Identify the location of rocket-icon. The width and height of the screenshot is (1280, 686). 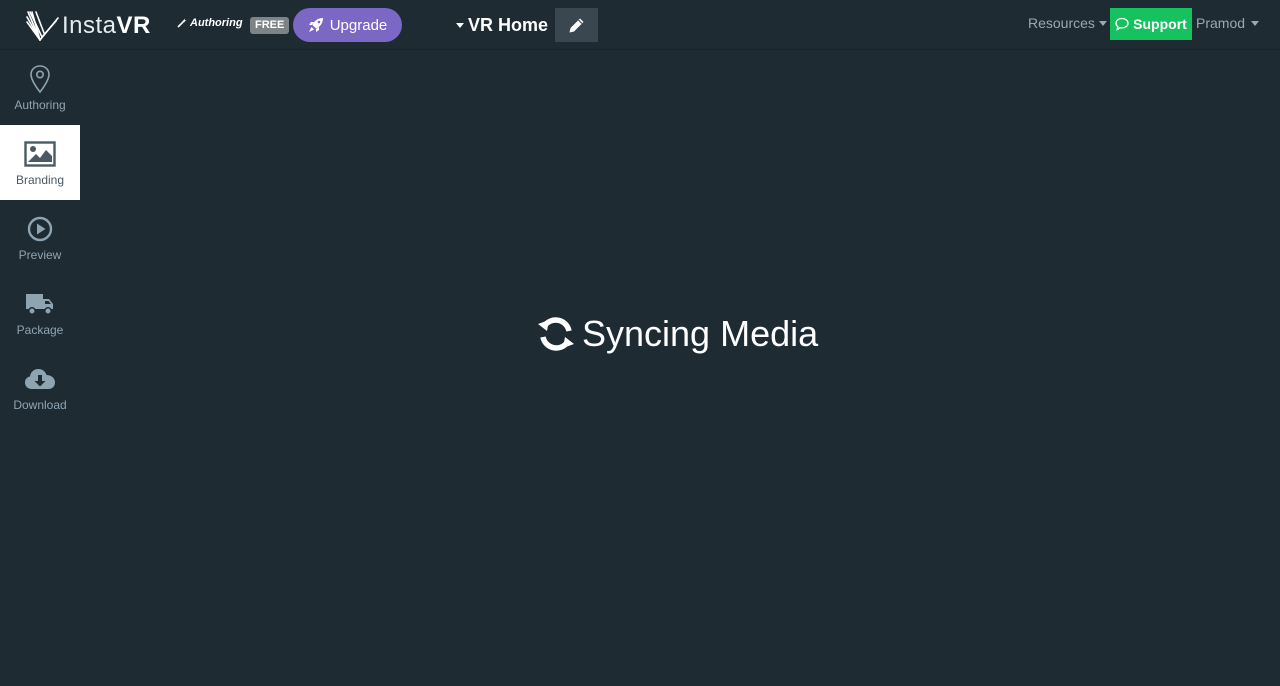
(315, 25).